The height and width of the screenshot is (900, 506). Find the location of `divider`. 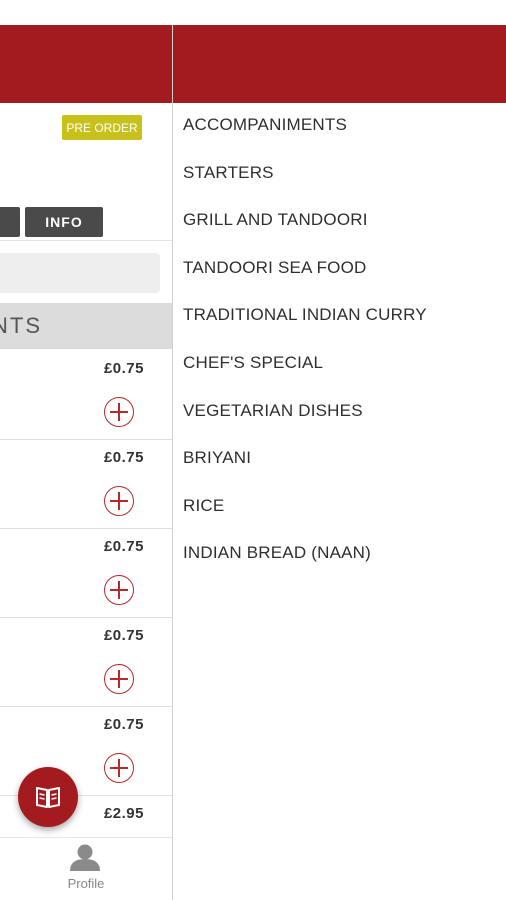

divider is located at coordinates (86, 240).